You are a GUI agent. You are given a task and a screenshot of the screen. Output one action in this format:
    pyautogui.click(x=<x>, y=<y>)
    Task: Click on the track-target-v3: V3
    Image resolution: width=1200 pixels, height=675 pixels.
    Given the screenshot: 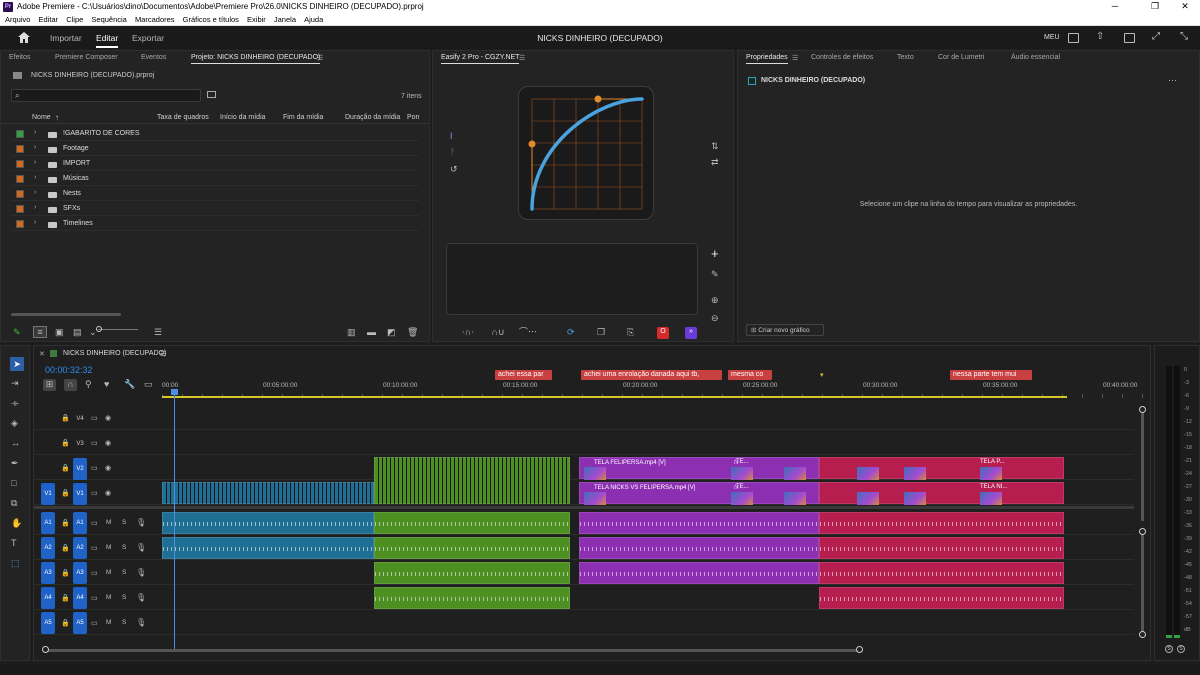 What is the action you would take?
    pyautogui.click(x=80, y=444)
    